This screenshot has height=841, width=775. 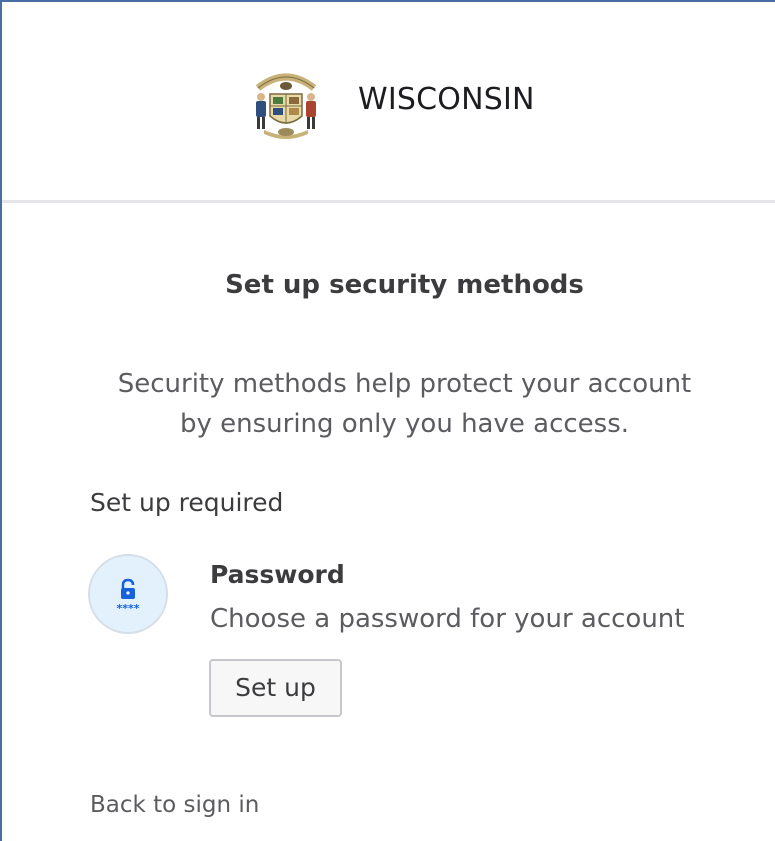 I want to click on wisconsin-seal-icon, so click(x=286, y=106).